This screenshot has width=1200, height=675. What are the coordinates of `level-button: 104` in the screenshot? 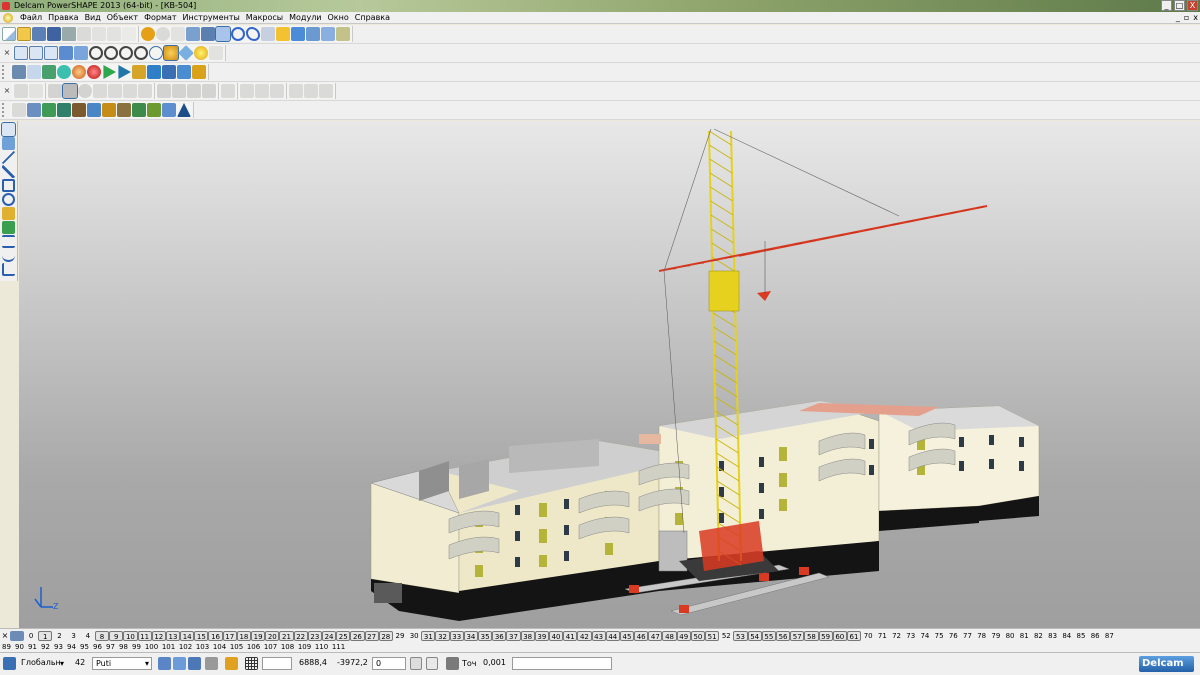 It's located at (219, 647).